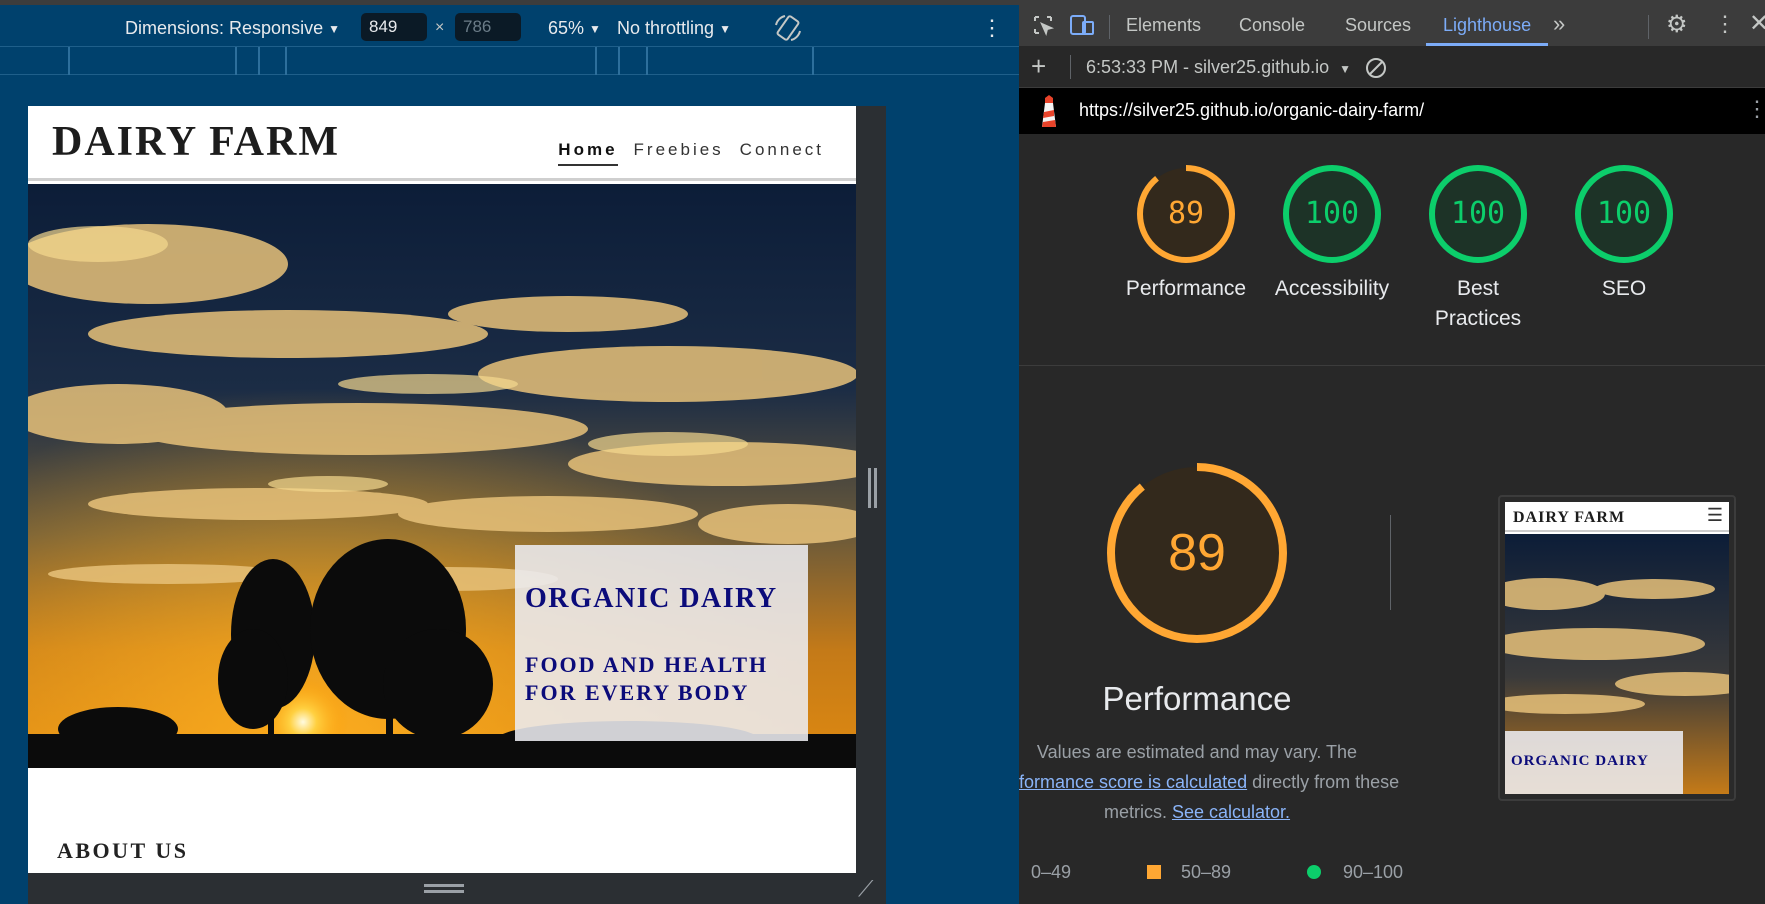  Describe the element at coordinates (1392, 67) in the screenshot. I see `lighthouse-toolbar: + 6:53:33 PM - silver25.github.io ▼` at that location.